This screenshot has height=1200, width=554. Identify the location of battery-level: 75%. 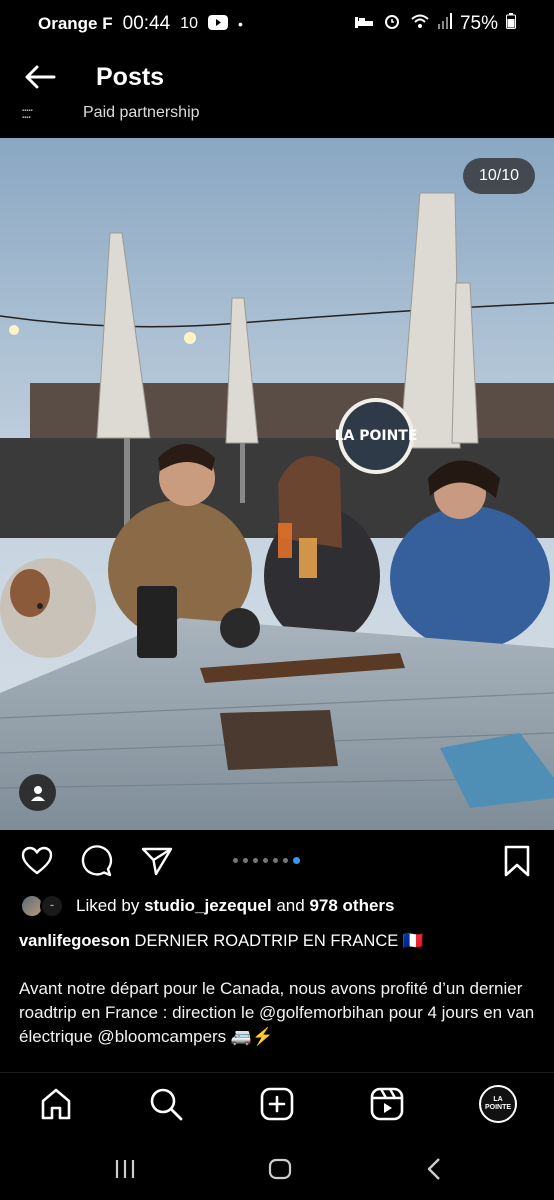
(478, 23).